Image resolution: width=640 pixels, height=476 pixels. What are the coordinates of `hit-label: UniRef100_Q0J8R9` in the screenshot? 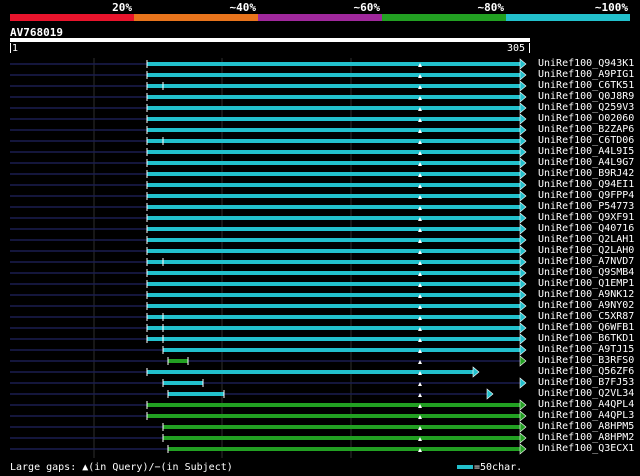 It's located at (586, 96).